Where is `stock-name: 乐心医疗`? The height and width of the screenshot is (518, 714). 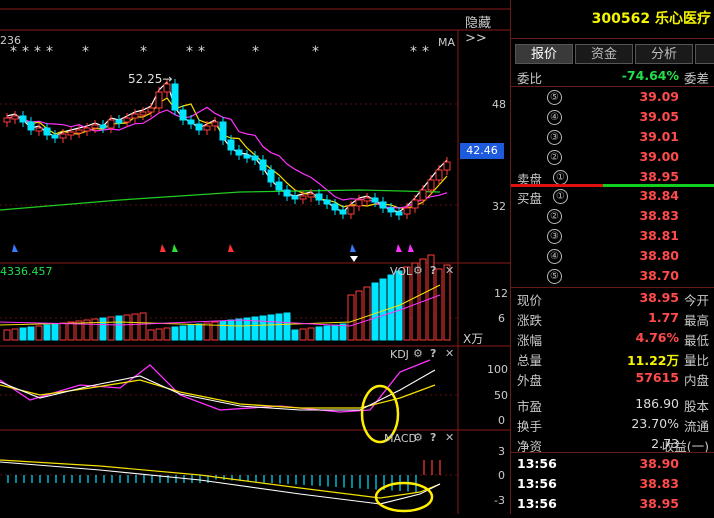
stock-name: 乐心医疗 is located at coordinates (683, 19).